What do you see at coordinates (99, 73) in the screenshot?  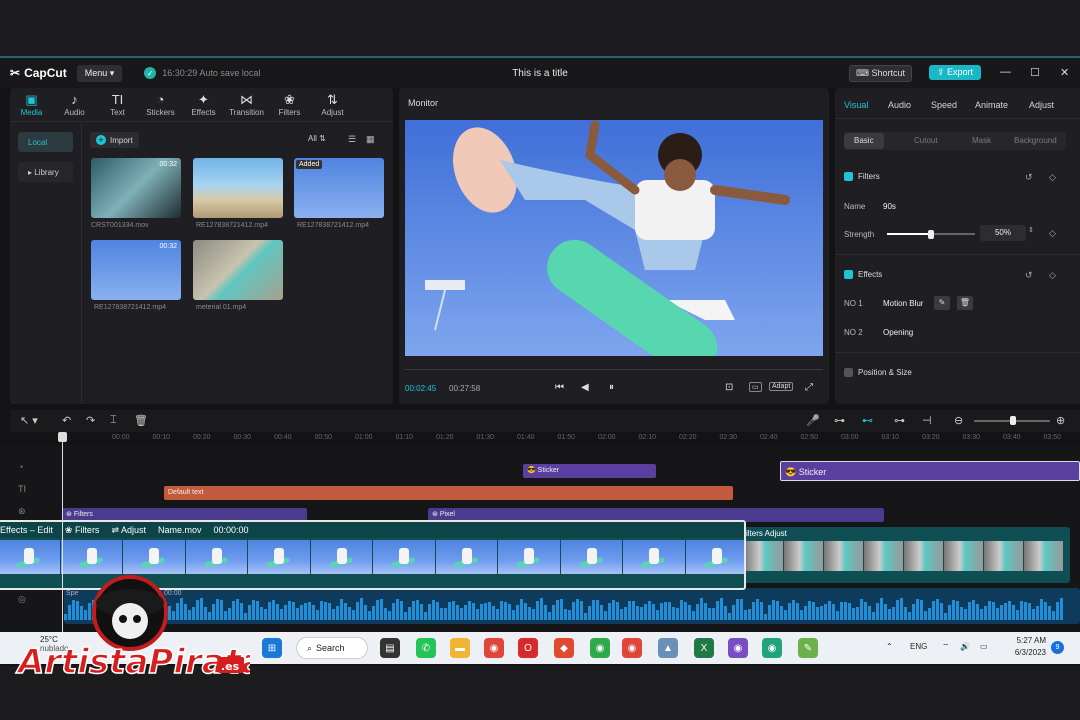 I see `menu-button: Menu ▾` at bounding box center [99, 73].